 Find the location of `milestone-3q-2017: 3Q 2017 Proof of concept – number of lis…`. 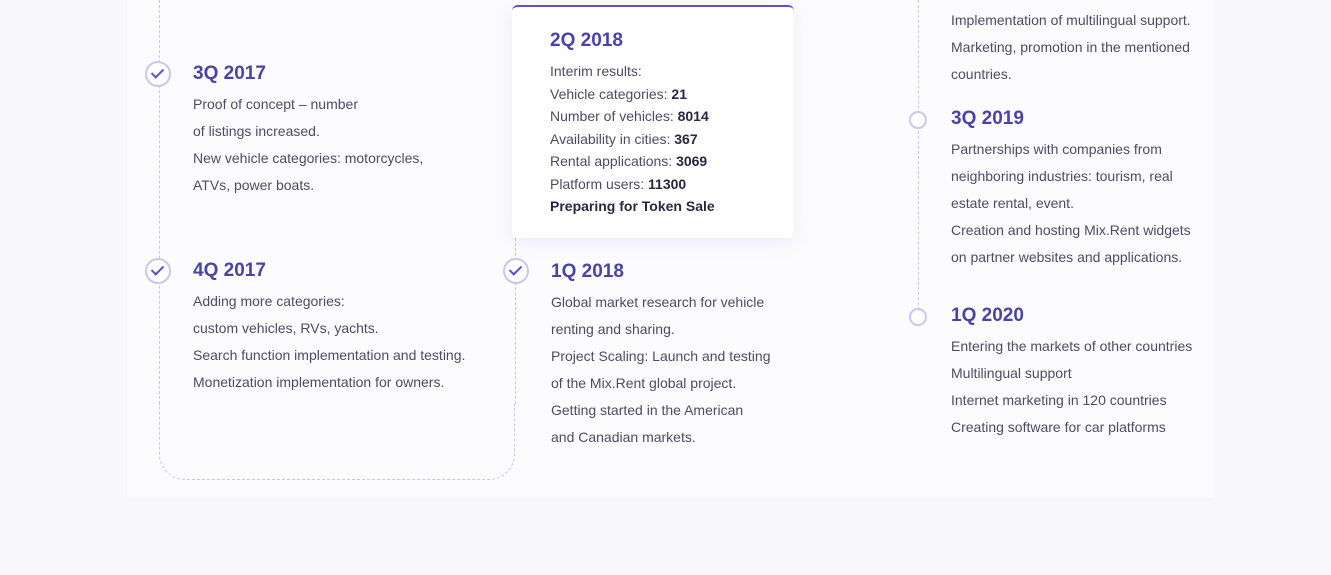

milestone-3q-2017: 3Q 2017 Proof of concept – number of lis… is located at coordinates (308, 130).